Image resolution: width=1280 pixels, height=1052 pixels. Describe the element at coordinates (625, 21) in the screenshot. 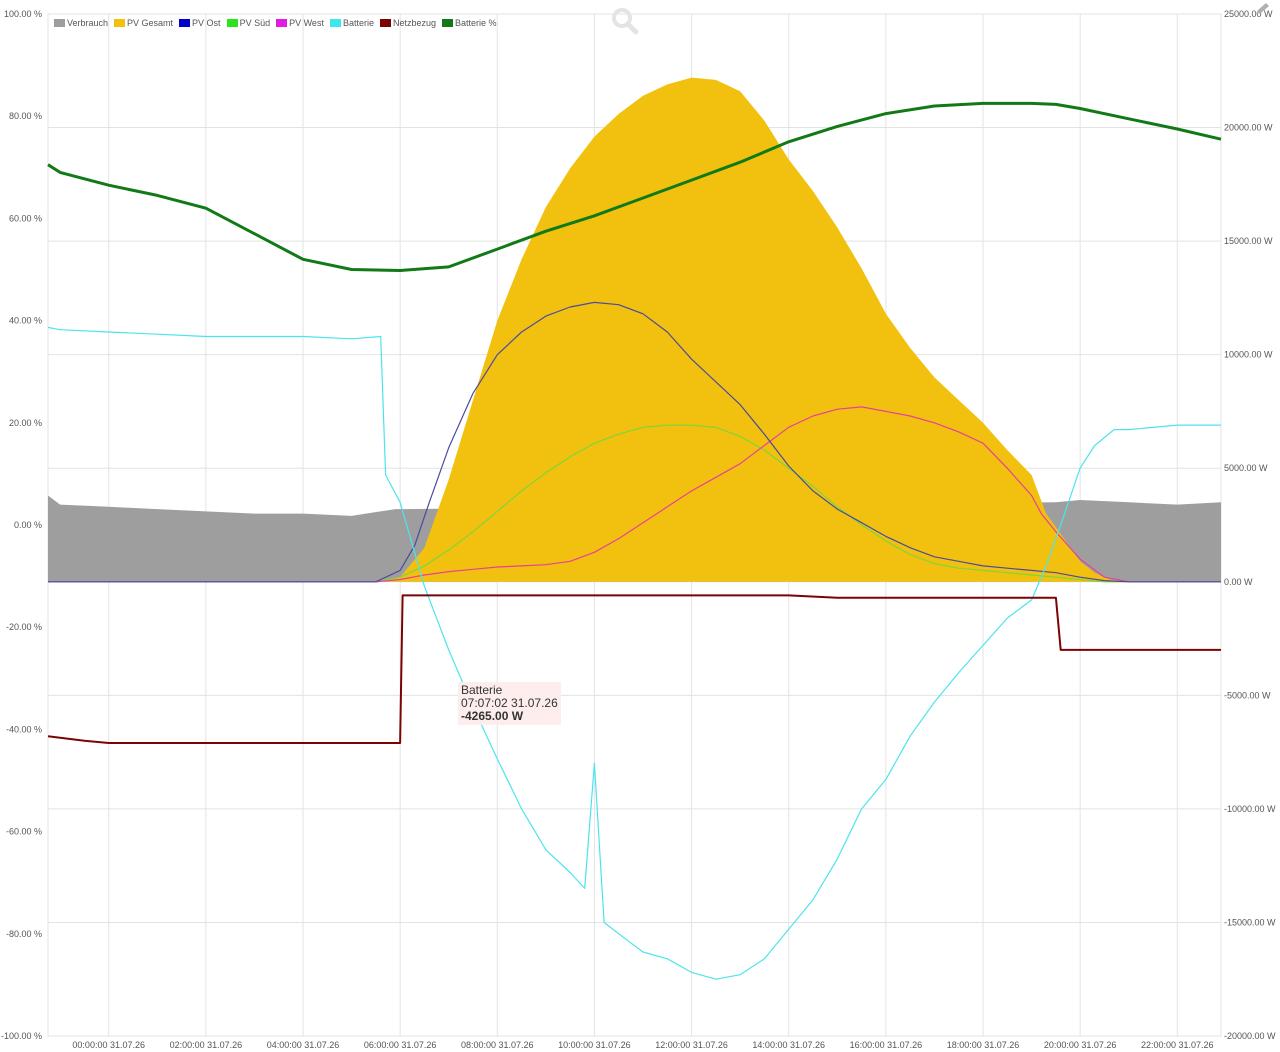

I see `magnifier-icon` at that location.